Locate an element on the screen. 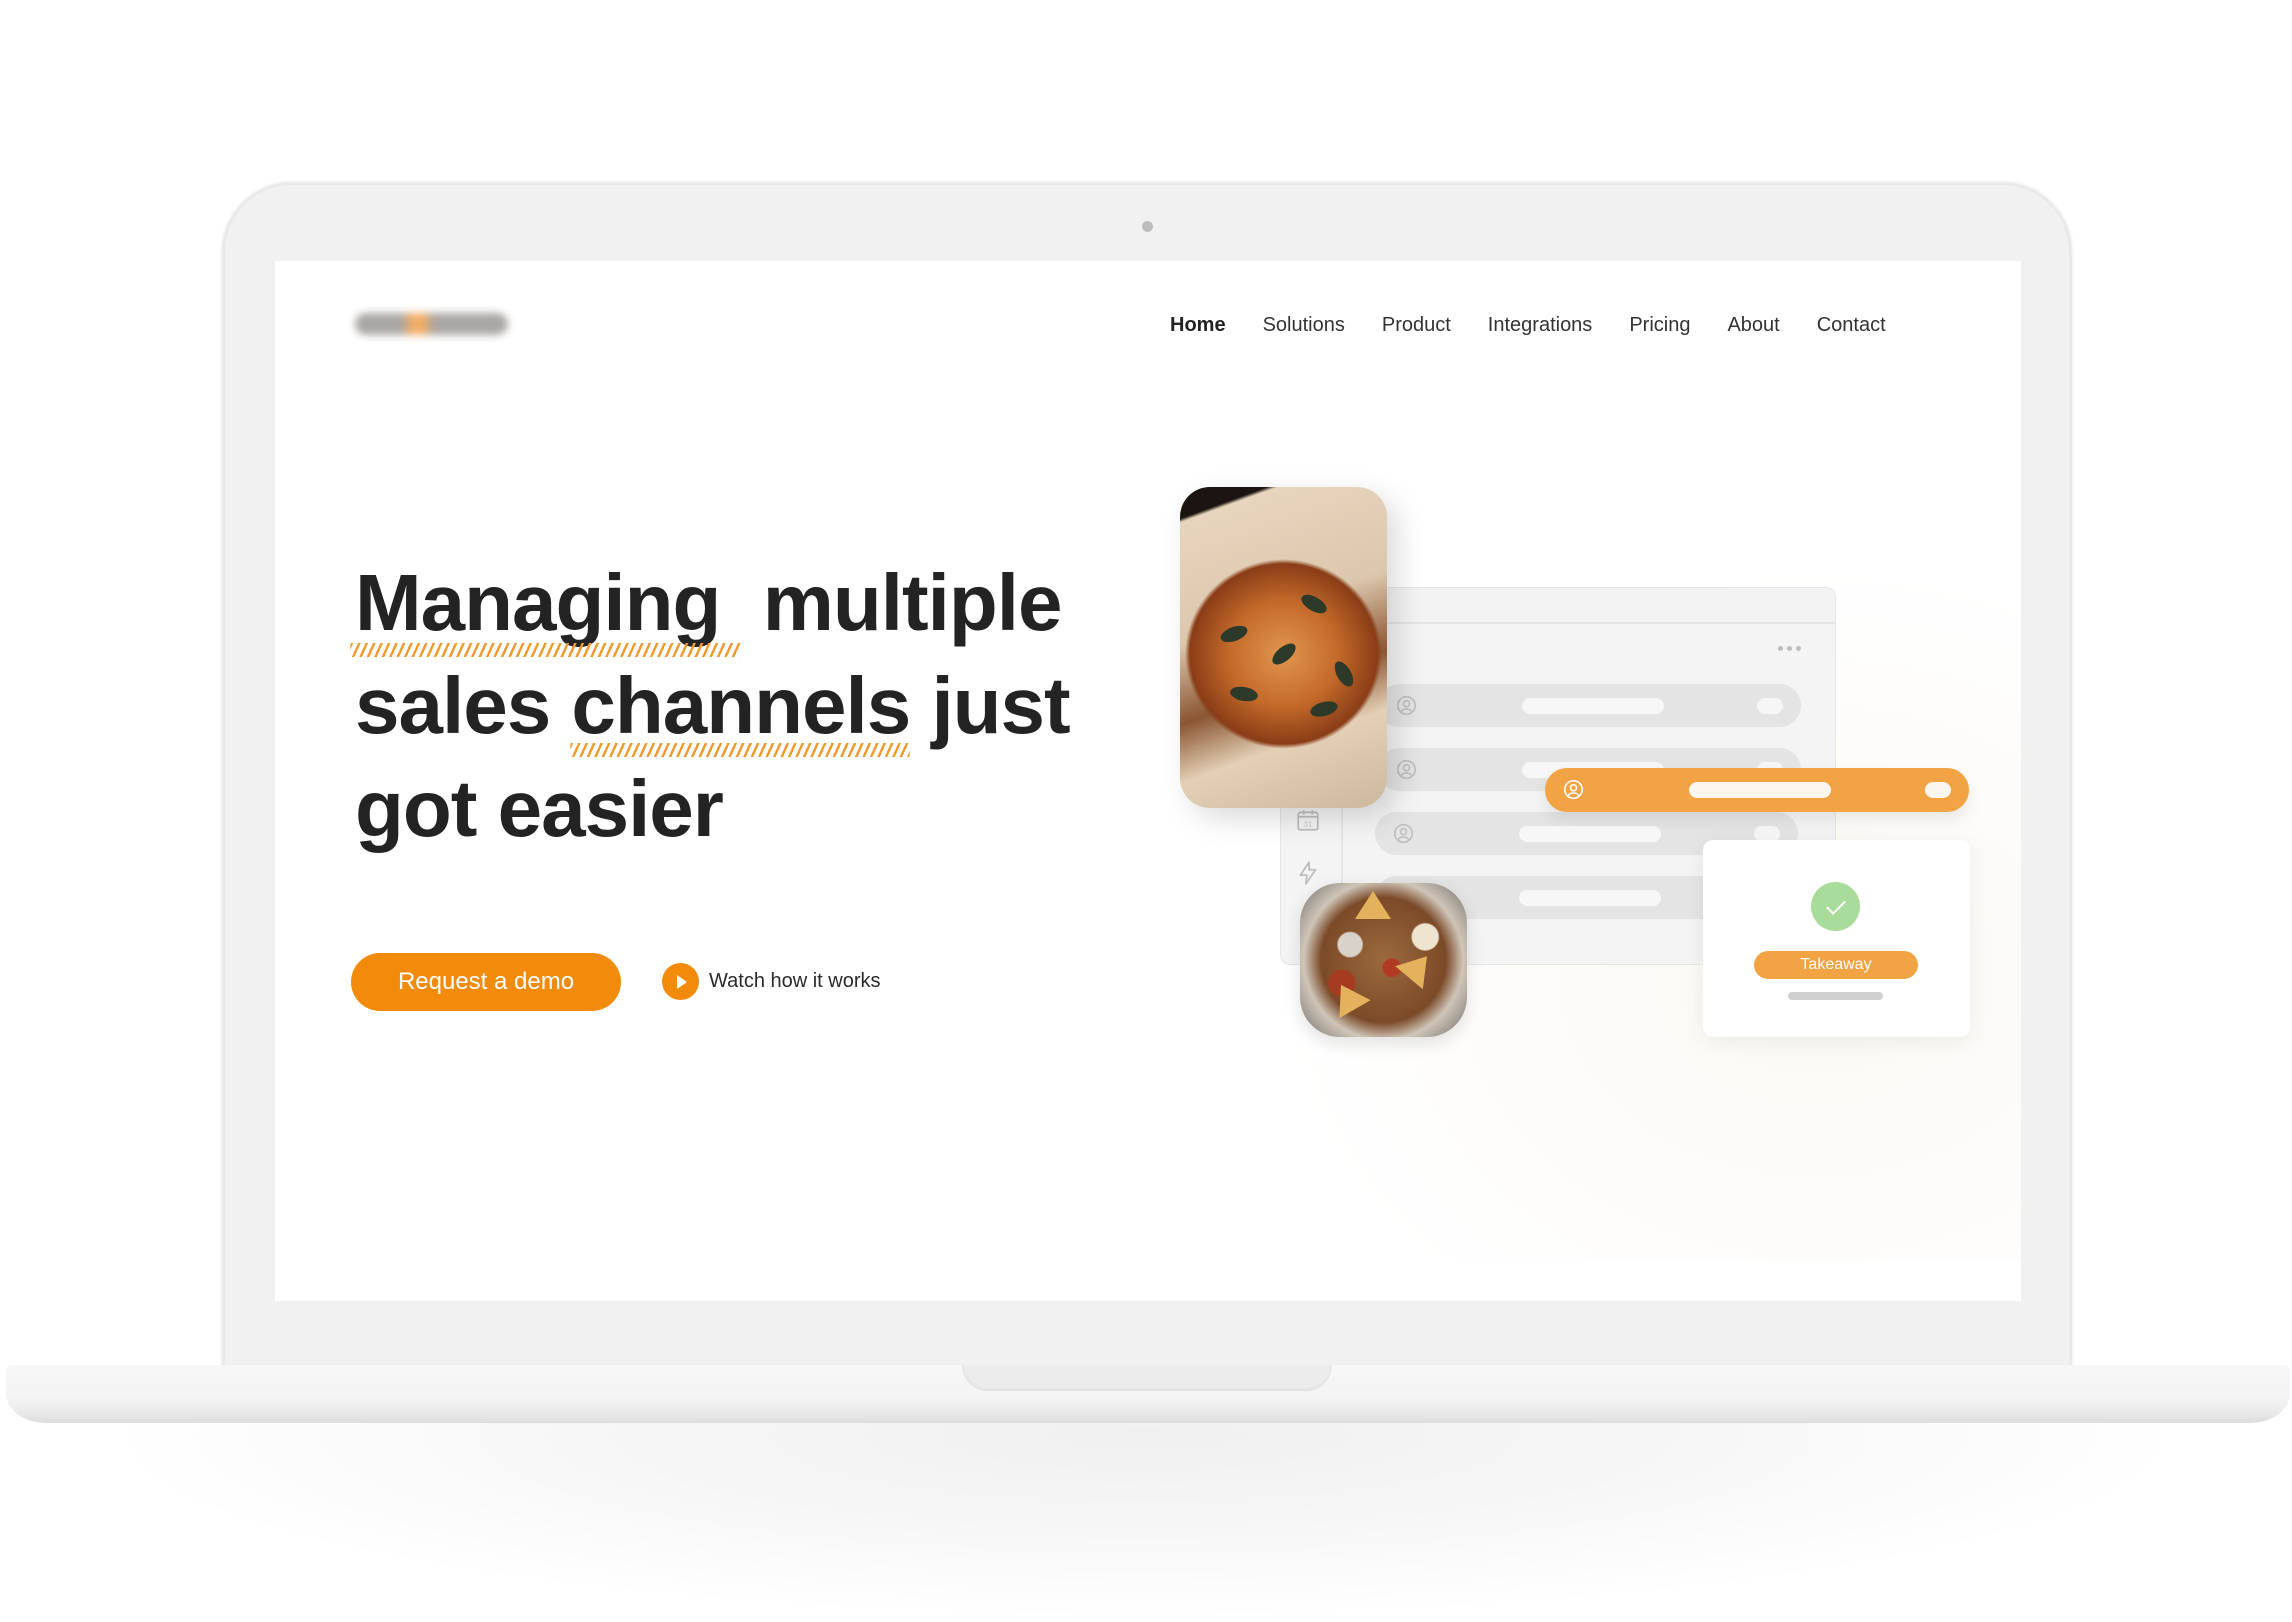 The height and width of the screenshot is (1622, 2292). order-row is located at coordinates (1589, 705).